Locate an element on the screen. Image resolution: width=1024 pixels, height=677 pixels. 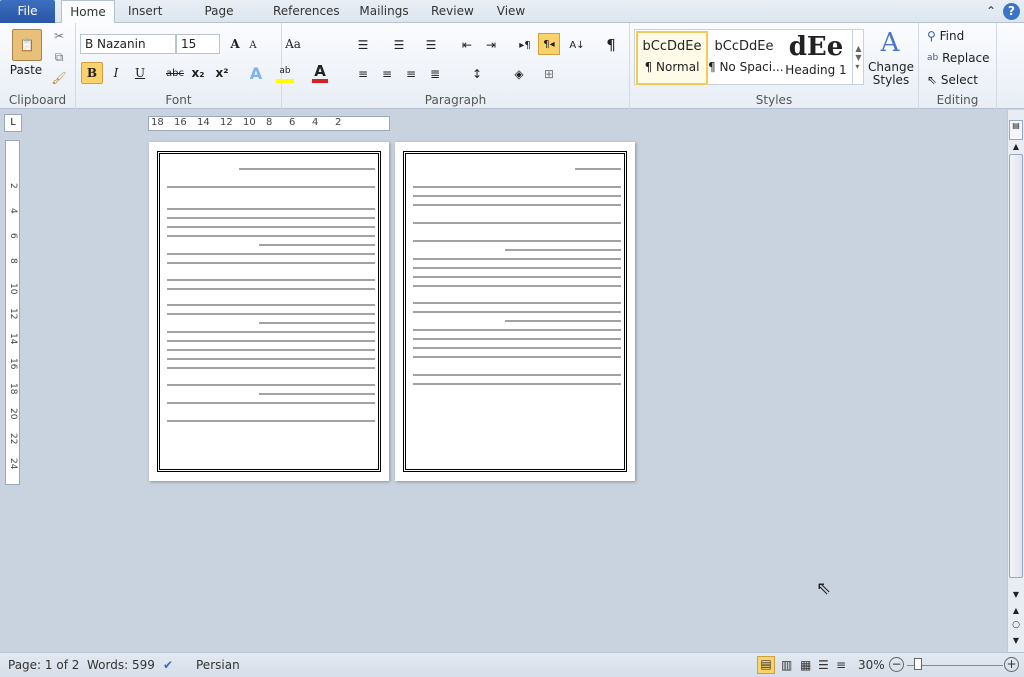
editing-group: ⚲ Find ab Replace ⇖ Select Editing is located at coordinates (958, 66).